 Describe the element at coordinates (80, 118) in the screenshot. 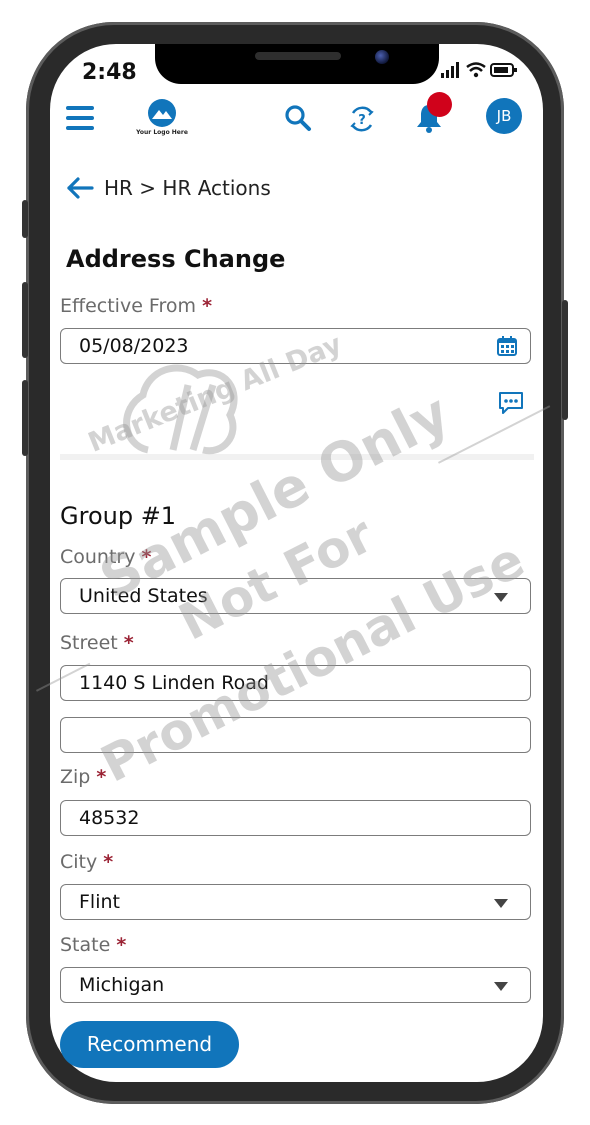

I see `menu-icon` at that location.